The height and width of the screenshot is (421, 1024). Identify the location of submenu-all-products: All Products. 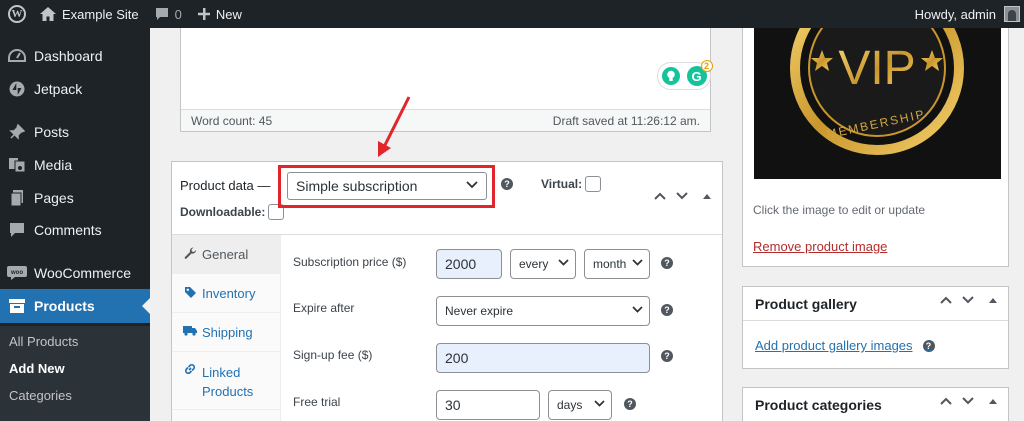
(43, 341).